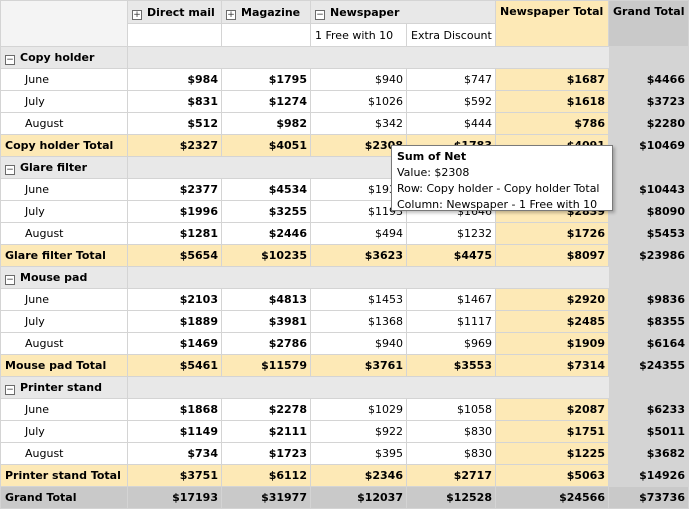  What do you see at coordinates (64, 387) in the screenshot?
I see `row-group-header: − Printer stand` at bounding box center [64, 387].